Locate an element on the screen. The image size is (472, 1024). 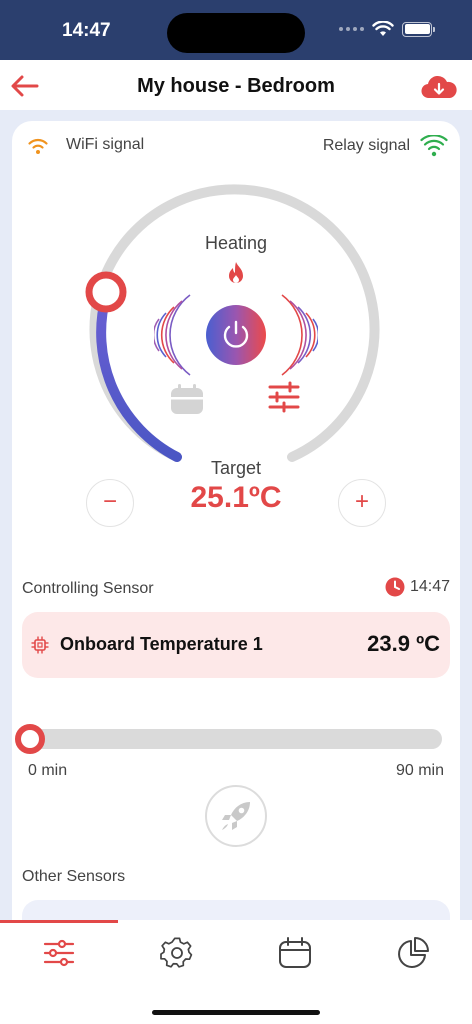
heat-waves-left-icon is located at coordinates (172, 335).